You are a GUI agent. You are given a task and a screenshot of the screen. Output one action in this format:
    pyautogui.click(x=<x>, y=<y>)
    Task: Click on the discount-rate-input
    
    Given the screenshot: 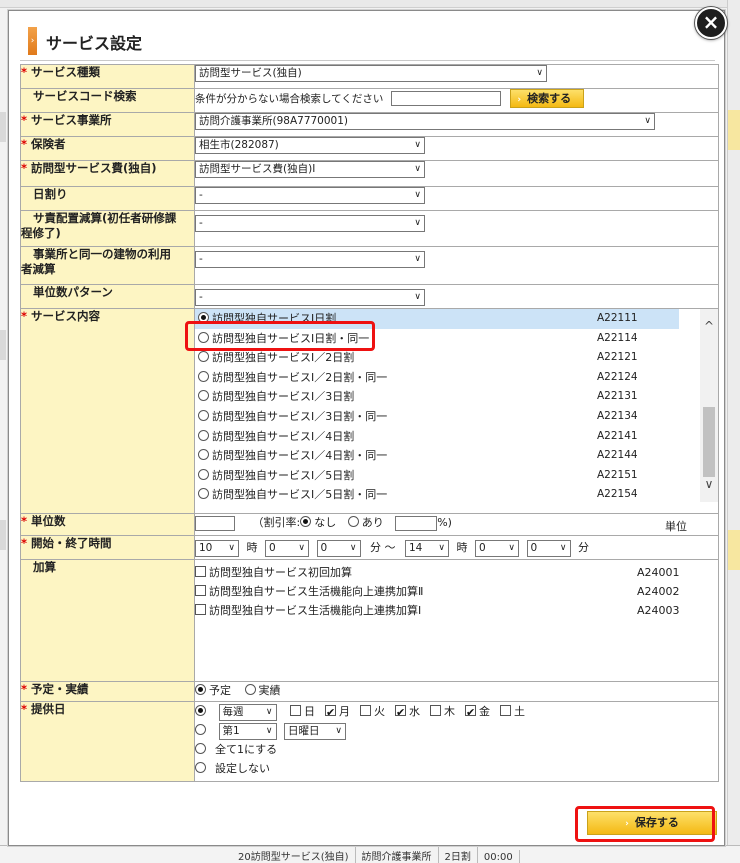 What is the action you would take?
    pyautogui.click(x=416, y=523)
    